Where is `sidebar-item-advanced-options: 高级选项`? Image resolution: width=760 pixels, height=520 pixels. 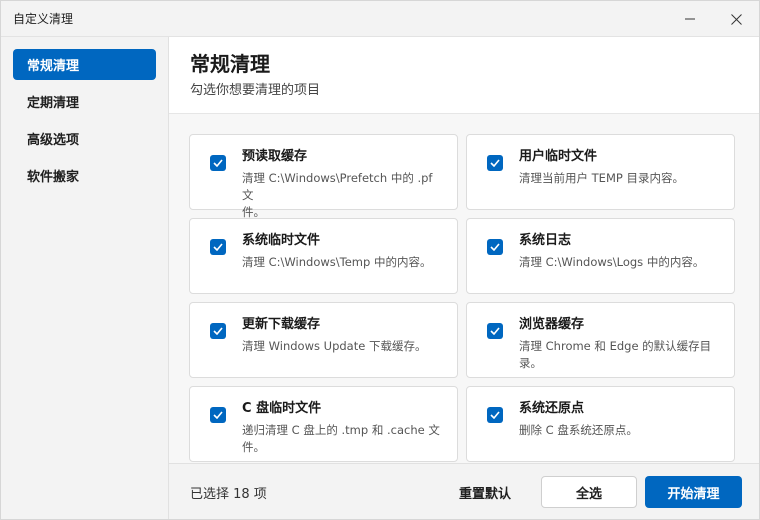
sidebar-item-advanced-options: 高级选项 is located at coordinates (84, 138).